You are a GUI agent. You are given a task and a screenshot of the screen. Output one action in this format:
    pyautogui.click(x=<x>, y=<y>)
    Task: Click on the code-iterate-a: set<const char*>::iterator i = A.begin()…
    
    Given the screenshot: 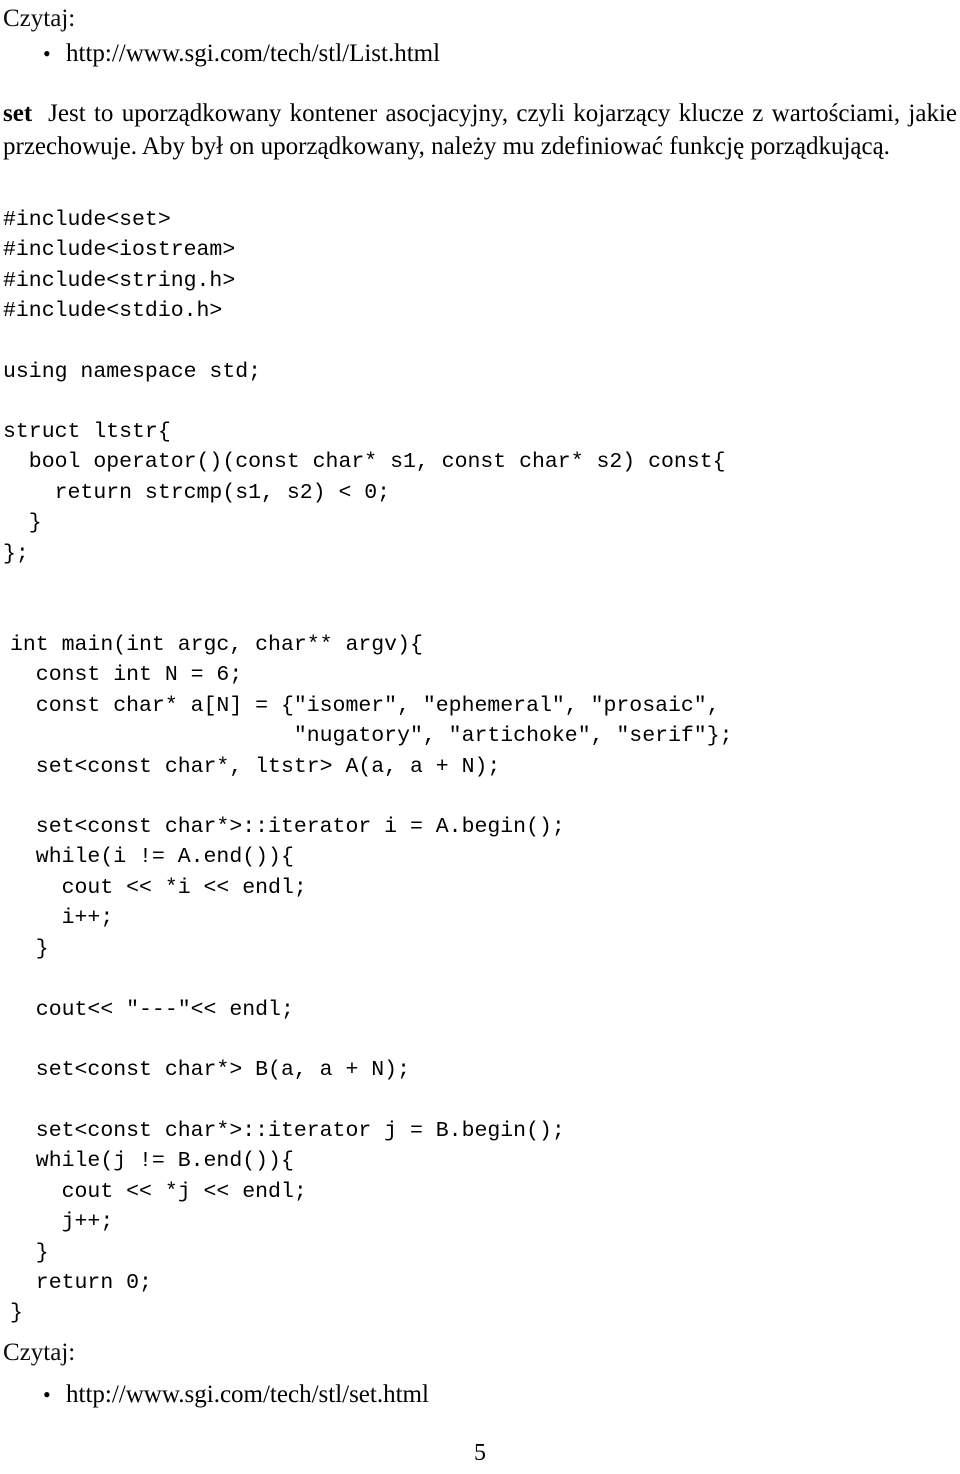 What is the action you would take?
    pyautogui.click(x=300, y=888)
    